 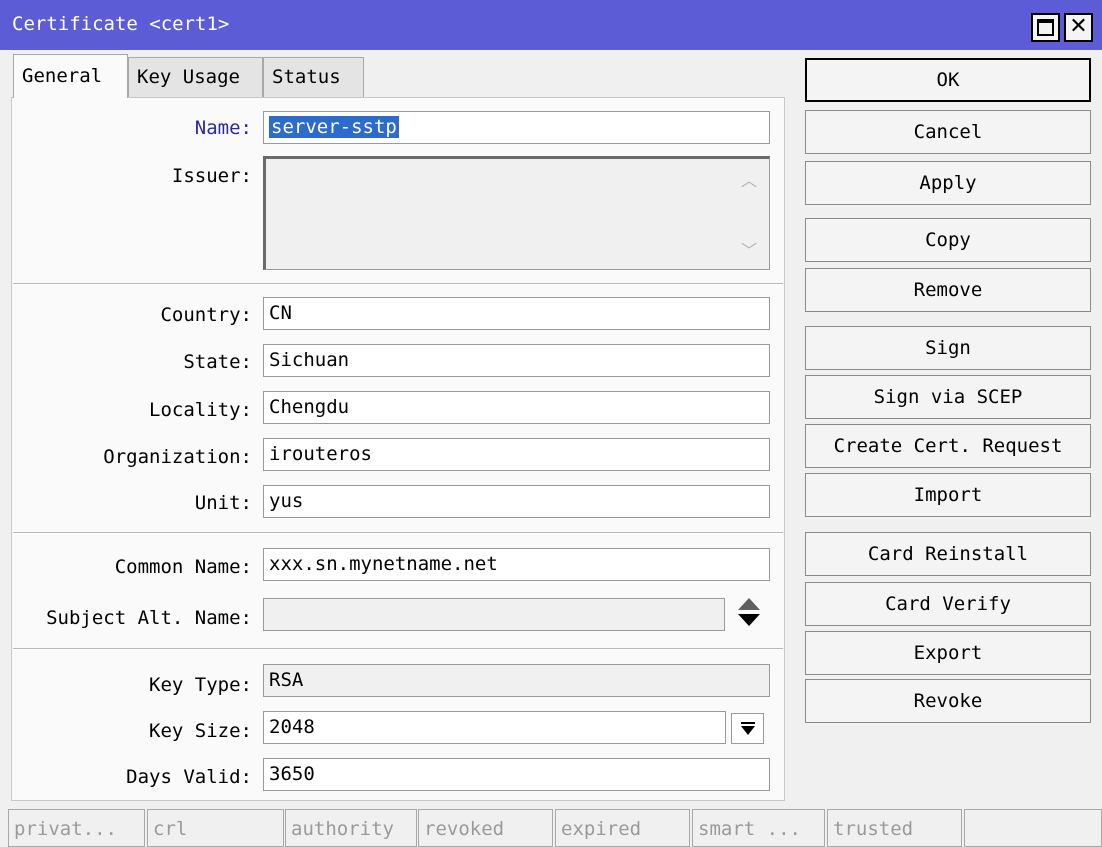 What do you see at coordinates (948, 183) in the screenshot?
I see `apply-button: Apply` at bounding box center [948, 183].